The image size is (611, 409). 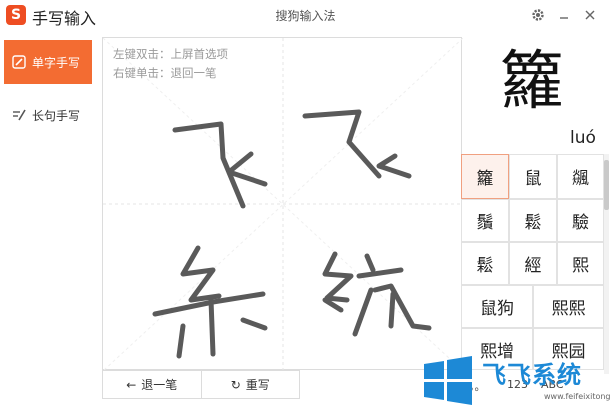 What do you see at coordinates (532, 375) in the screenshot?
I see `watermark-text: 飞飞系统` at bounding box center [532, 375].